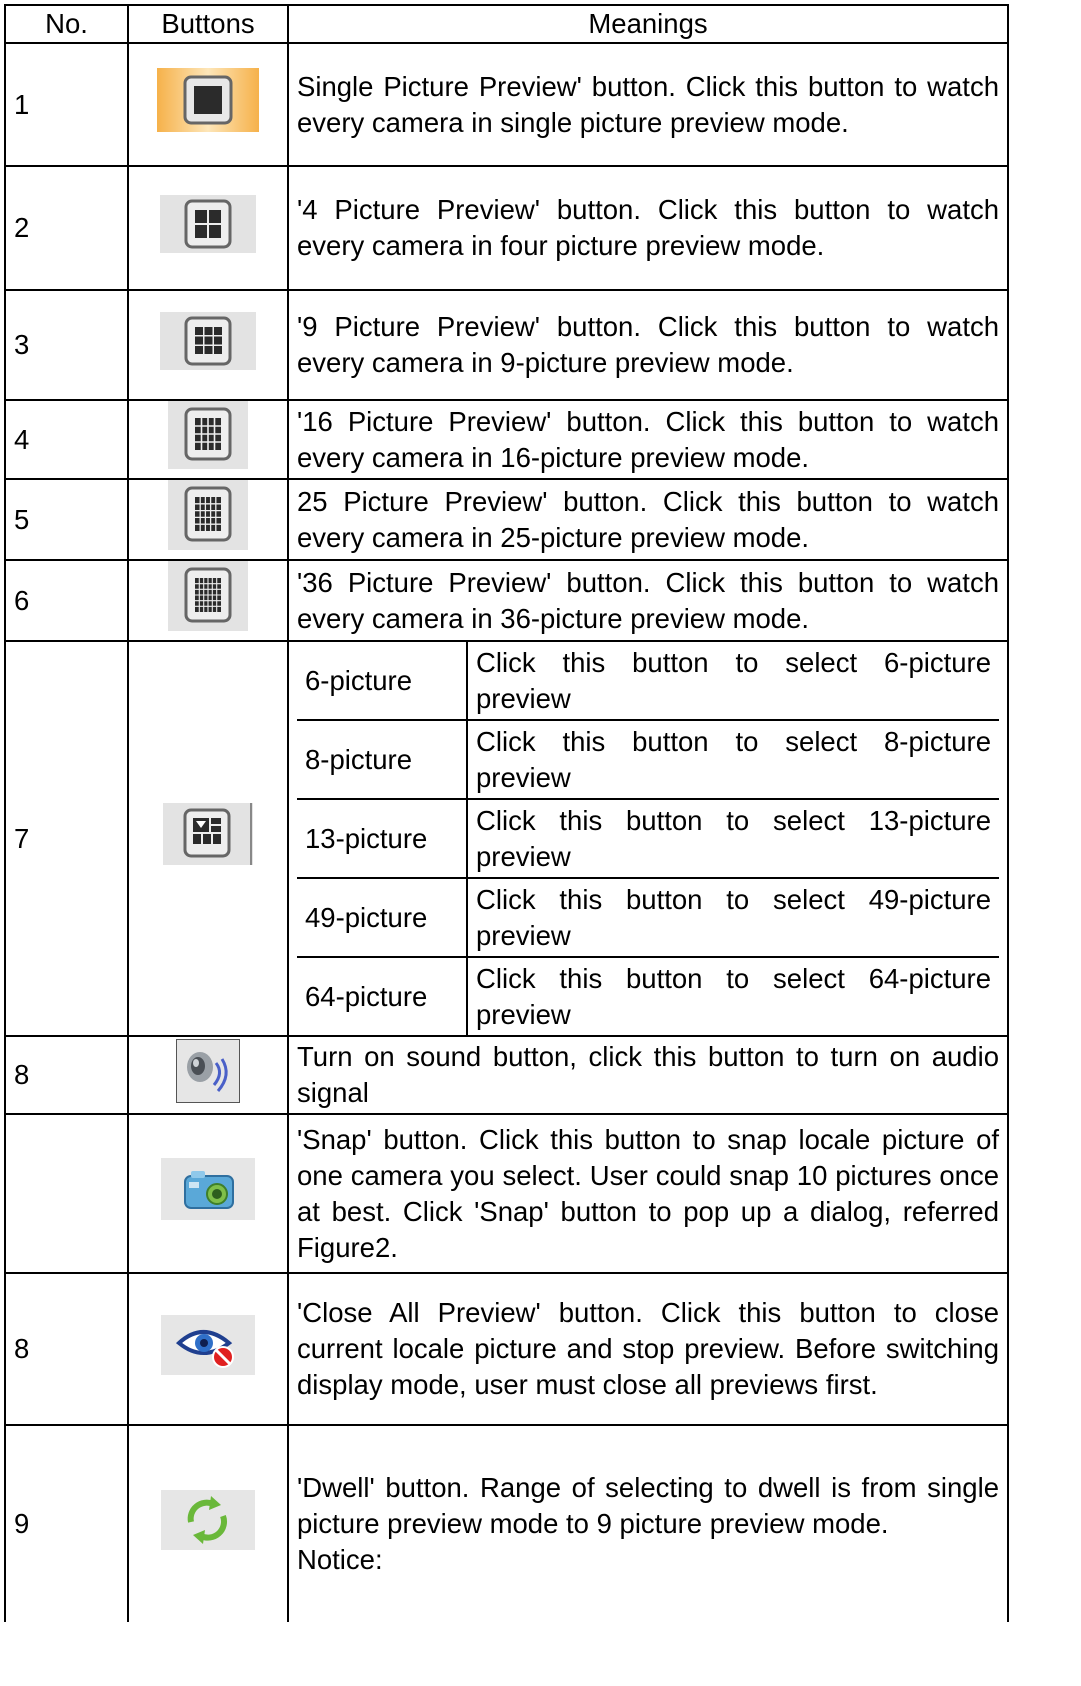 Image resolution: width=1081 pixels, height=1686 pixels. What do you see at coordinates (340, 1559) in the screenshot?
I see `notice-label: Notice:` at bounding box center [340, 1559].